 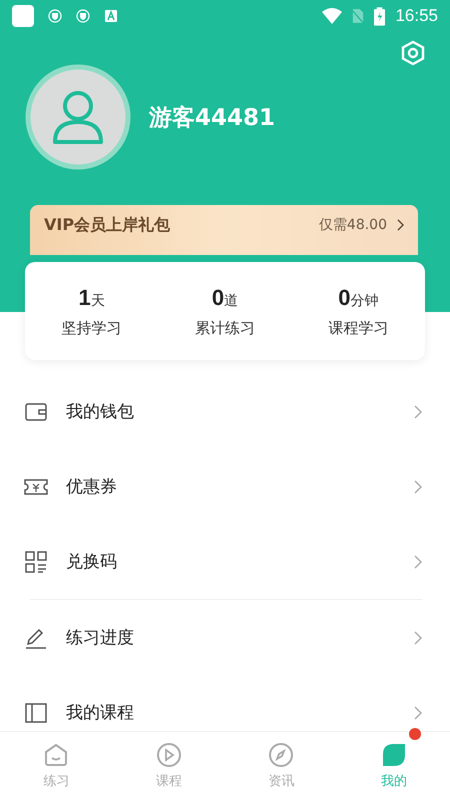 What do you see at coordinates (225, 411) in the screenshot?
I see `menu-item: 我的钱包` at bounding box center [225, 411].